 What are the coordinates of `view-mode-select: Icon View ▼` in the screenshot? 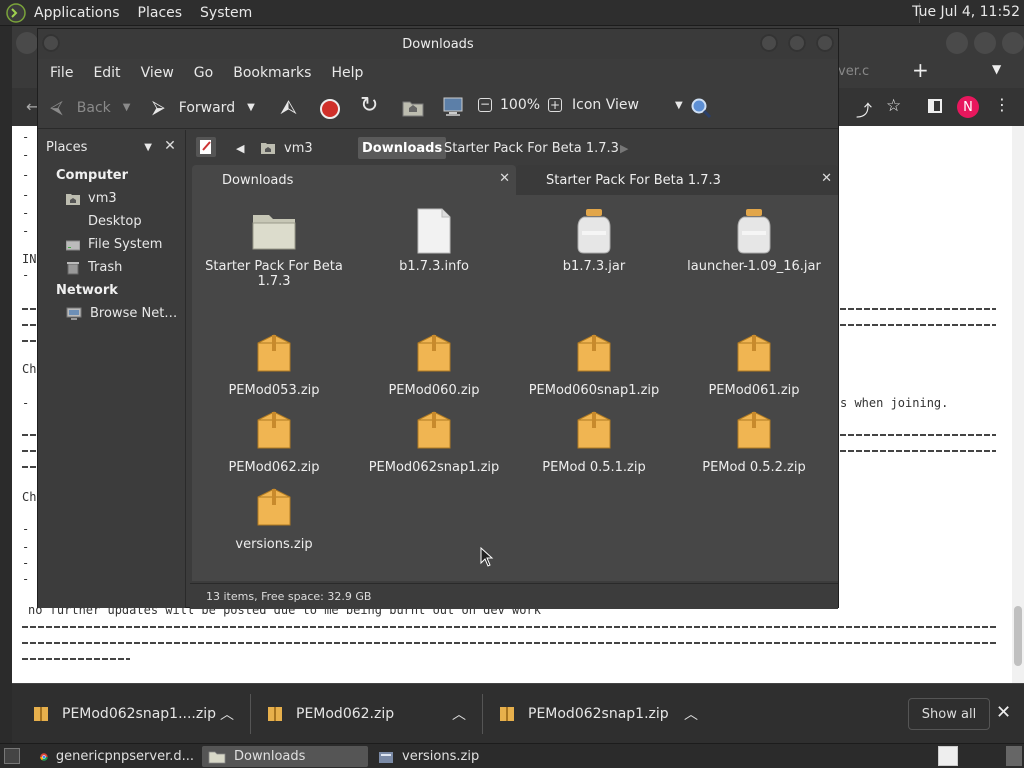 It's located at (627, 105).